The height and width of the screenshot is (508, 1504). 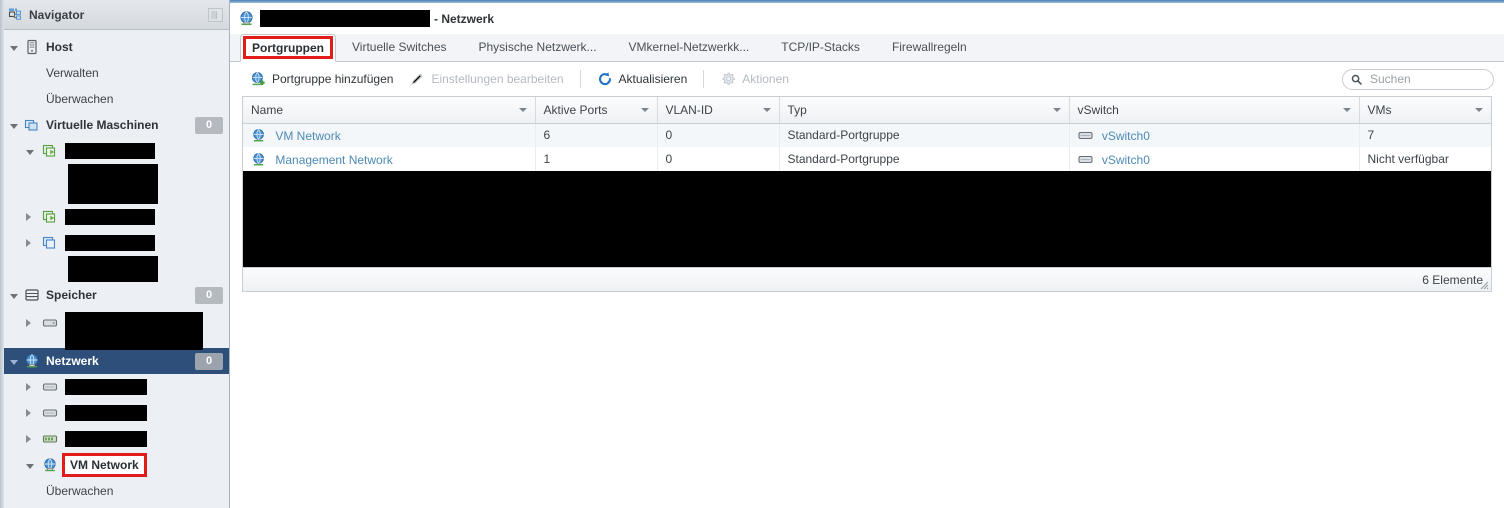 I want to click on sidebar-item-ueberwachen-network-label: Überwachen, so click(x=80, y=491).